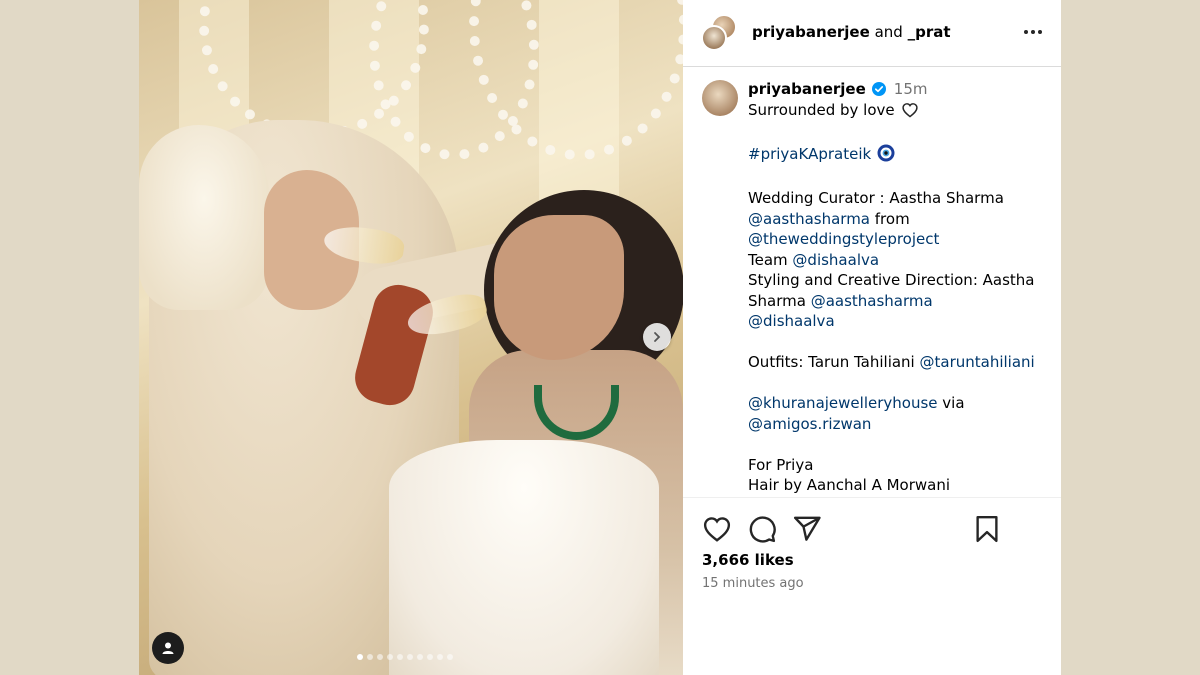  I want to click on chevron-right-icon, so click(657, 337).